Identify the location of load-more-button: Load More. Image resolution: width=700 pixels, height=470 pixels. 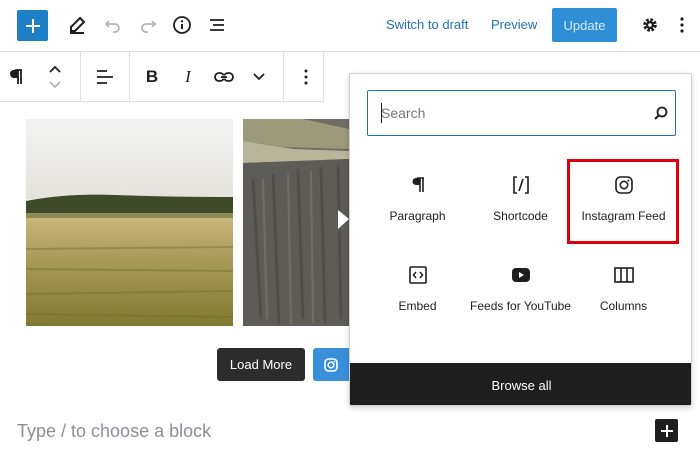
(261, 364).